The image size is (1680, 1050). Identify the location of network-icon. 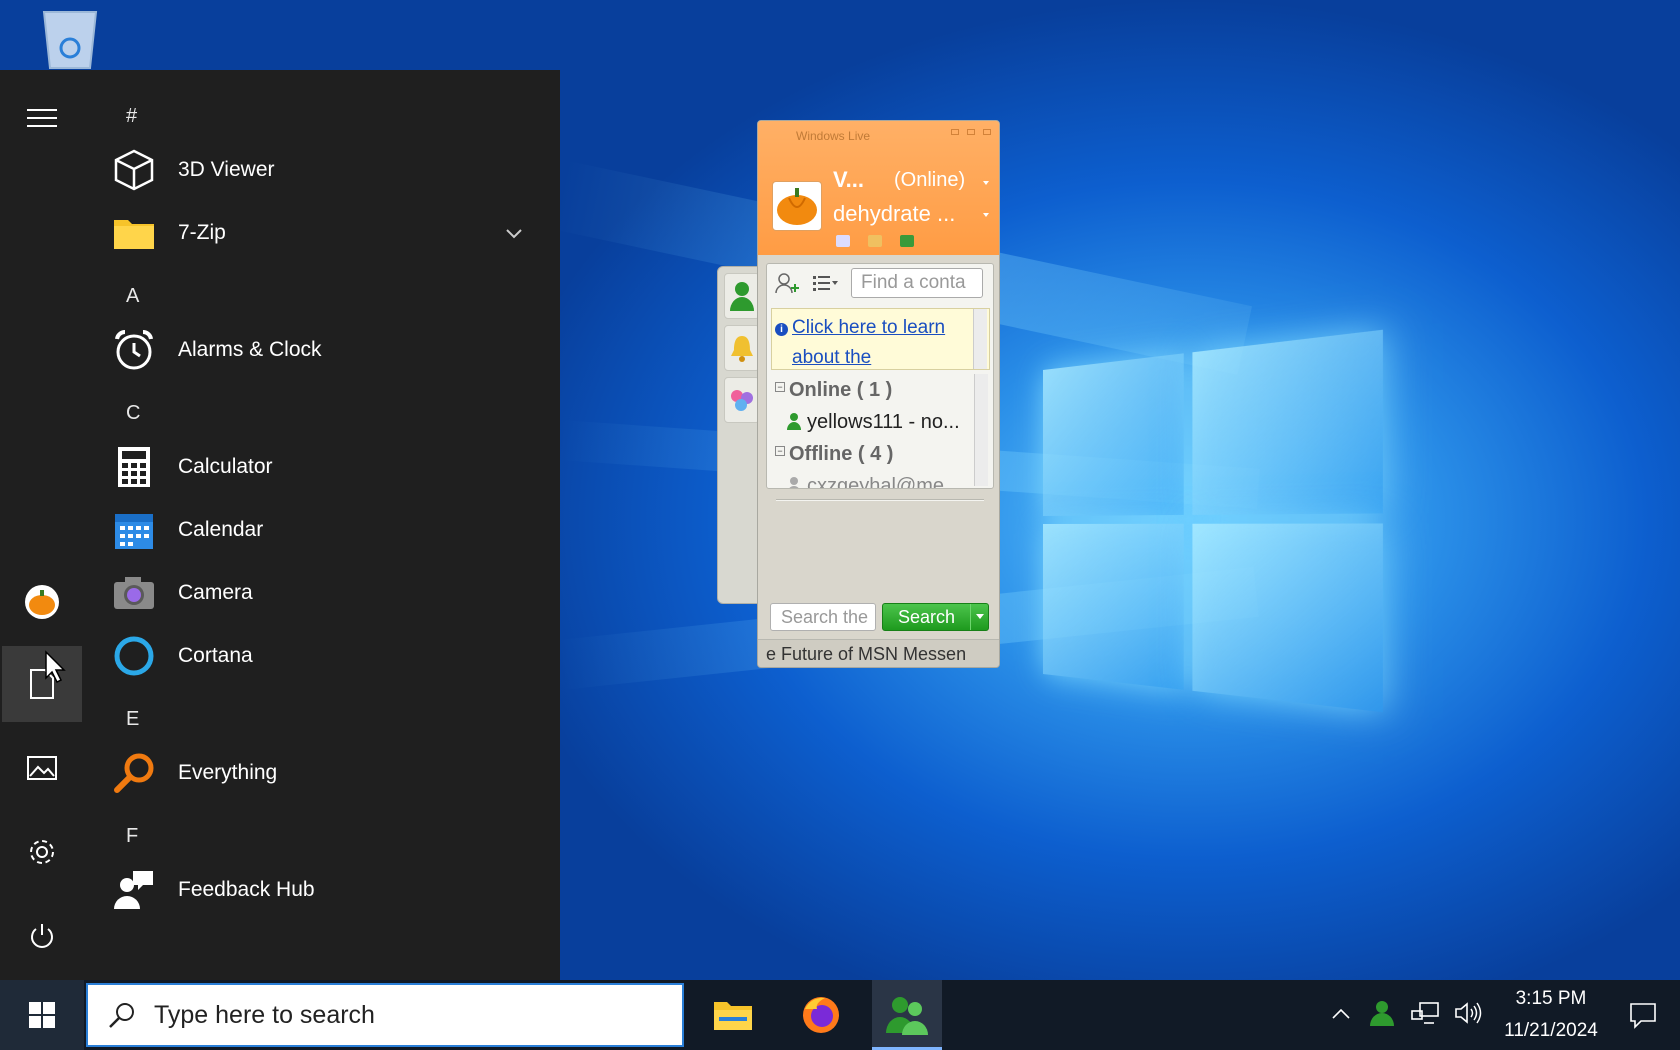
(1425, 1015).